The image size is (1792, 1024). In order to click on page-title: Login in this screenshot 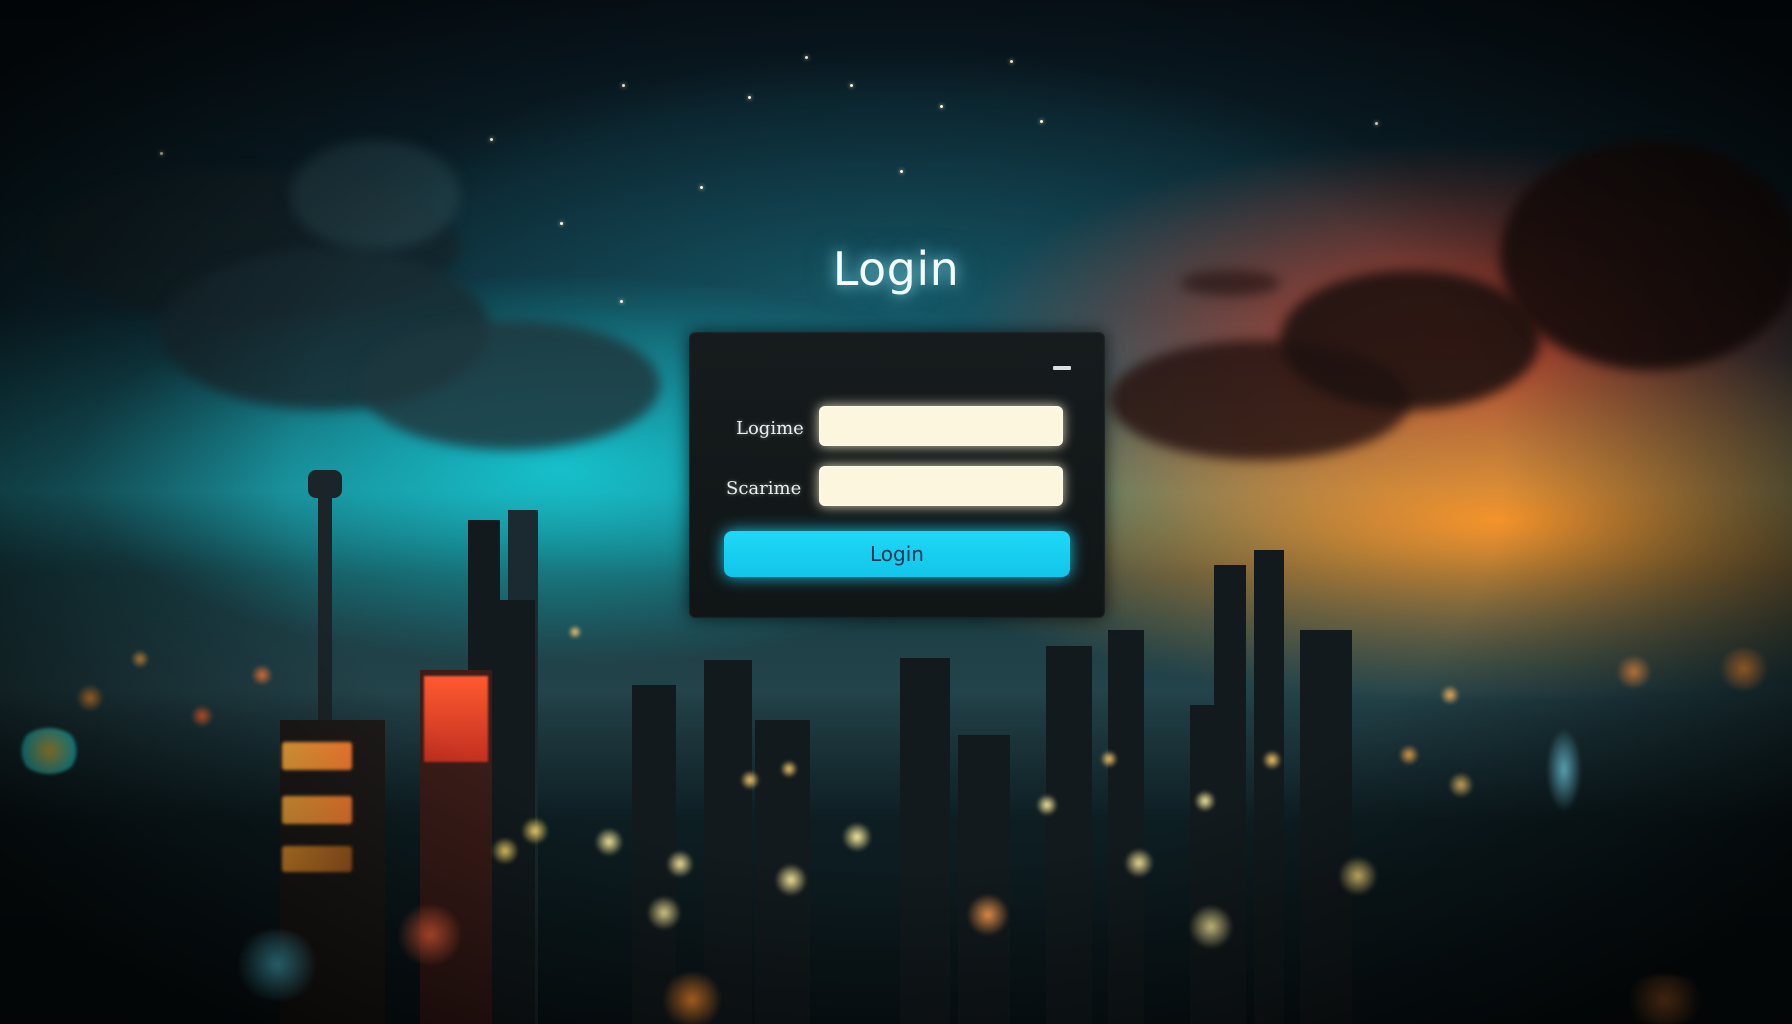, I will do `click(896, 269)`.